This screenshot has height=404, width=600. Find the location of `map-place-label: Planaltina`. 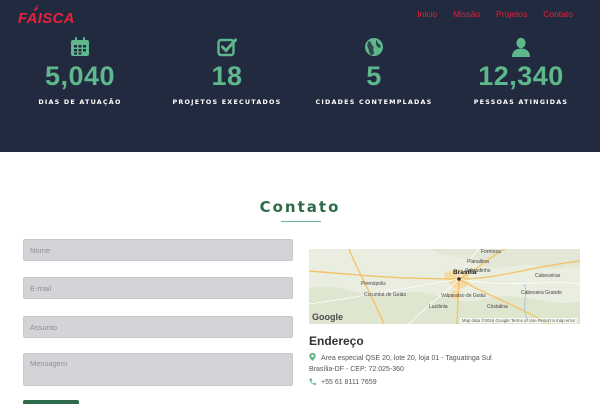

map-place-label: Planaltina is located at coordinates (478, 262).